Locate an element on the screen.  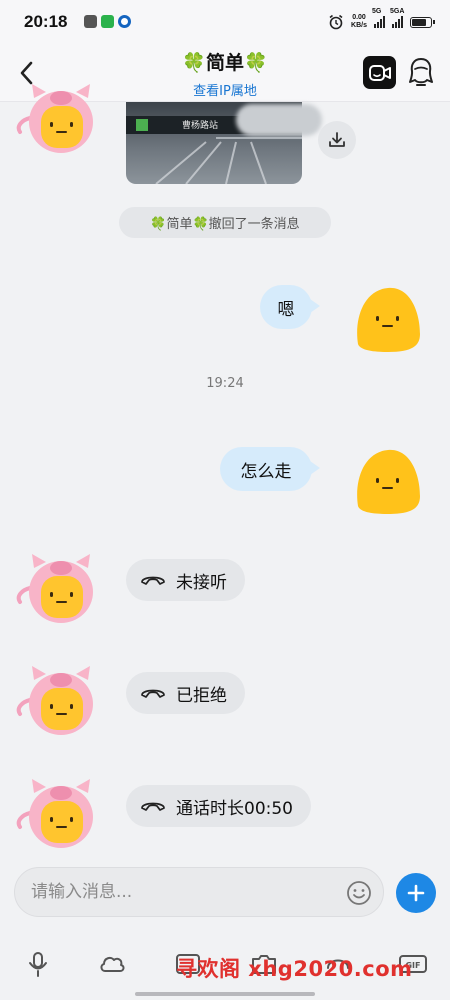
battery-icon is located at coordinates (422, 22).